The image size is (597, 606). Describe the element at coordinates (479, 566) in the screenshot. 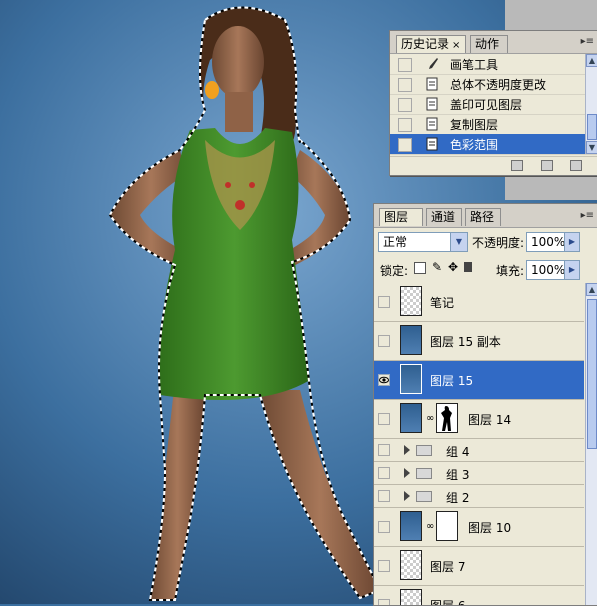

I see `layer-row: 图层 7` at that location.